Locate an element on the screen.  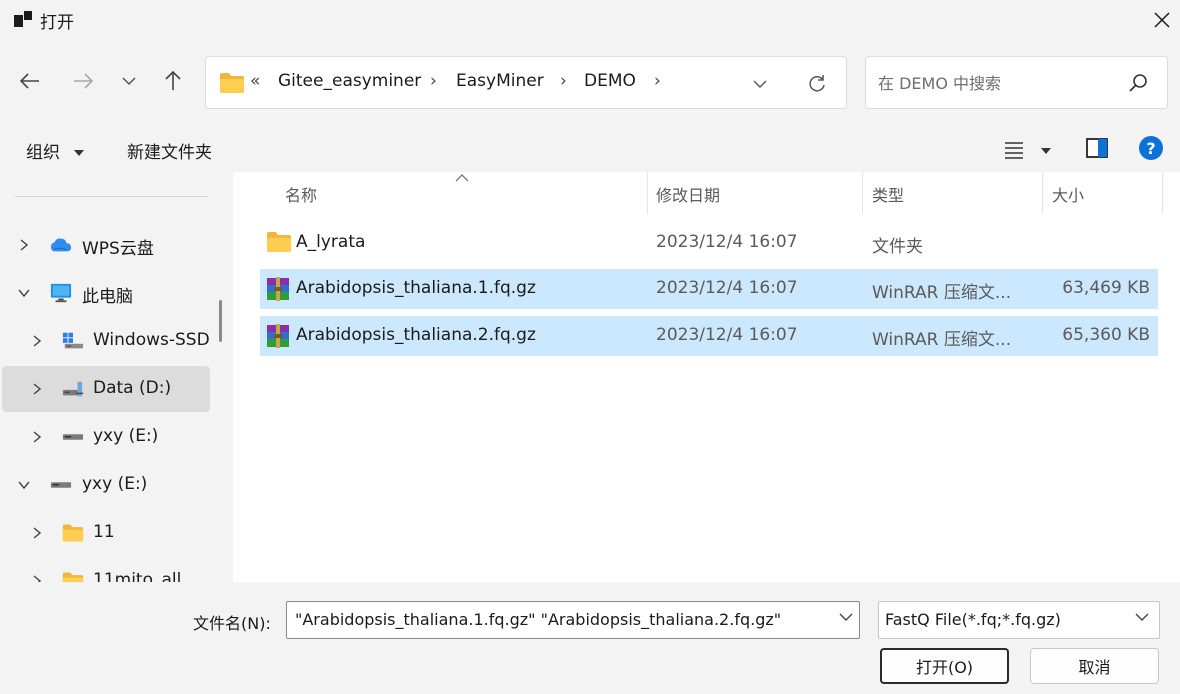
command-bar: 组织 新建文件夹 ? is located at coordinates (590, 149).